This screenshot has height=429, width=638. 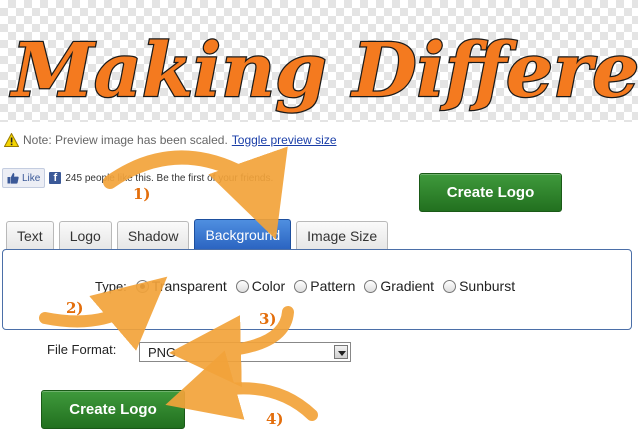 I want to click on create-logo-button-bottom: Create Logo, so click(x=113, y=409).